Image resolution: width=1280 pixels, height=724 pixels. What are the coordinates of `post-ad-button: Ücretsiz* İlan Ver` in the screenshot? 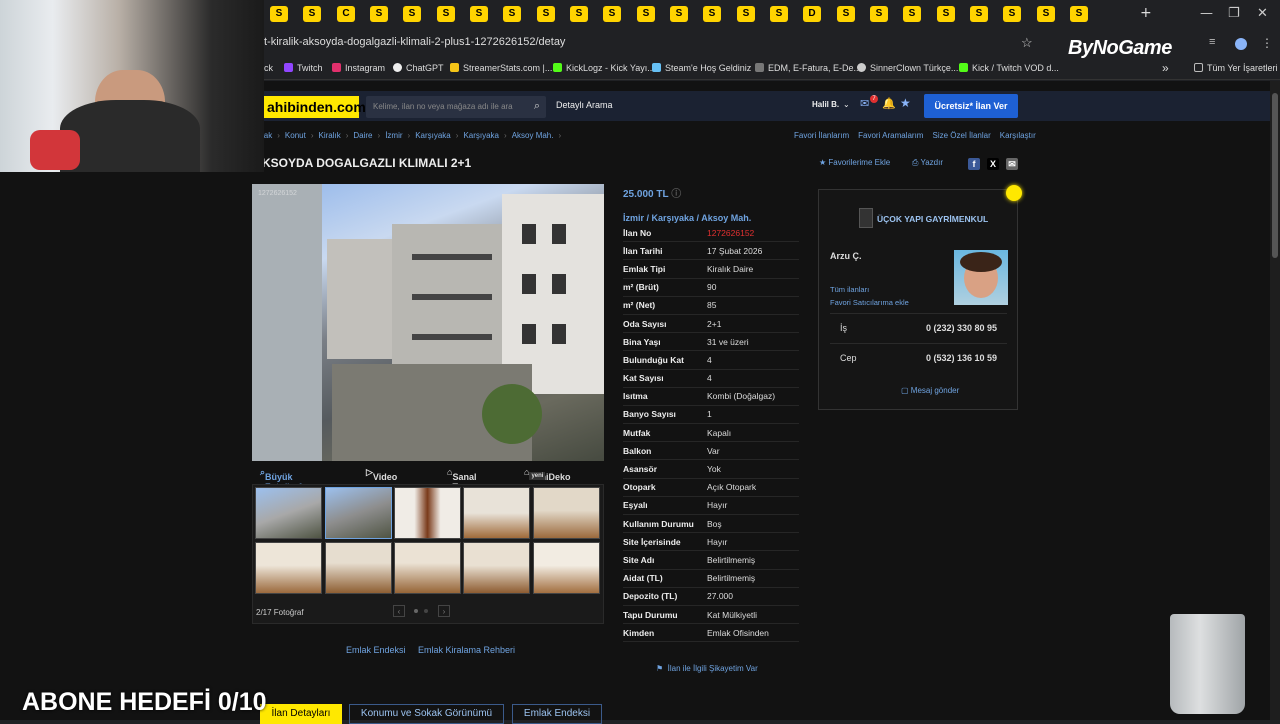 It's located at (971, 106).